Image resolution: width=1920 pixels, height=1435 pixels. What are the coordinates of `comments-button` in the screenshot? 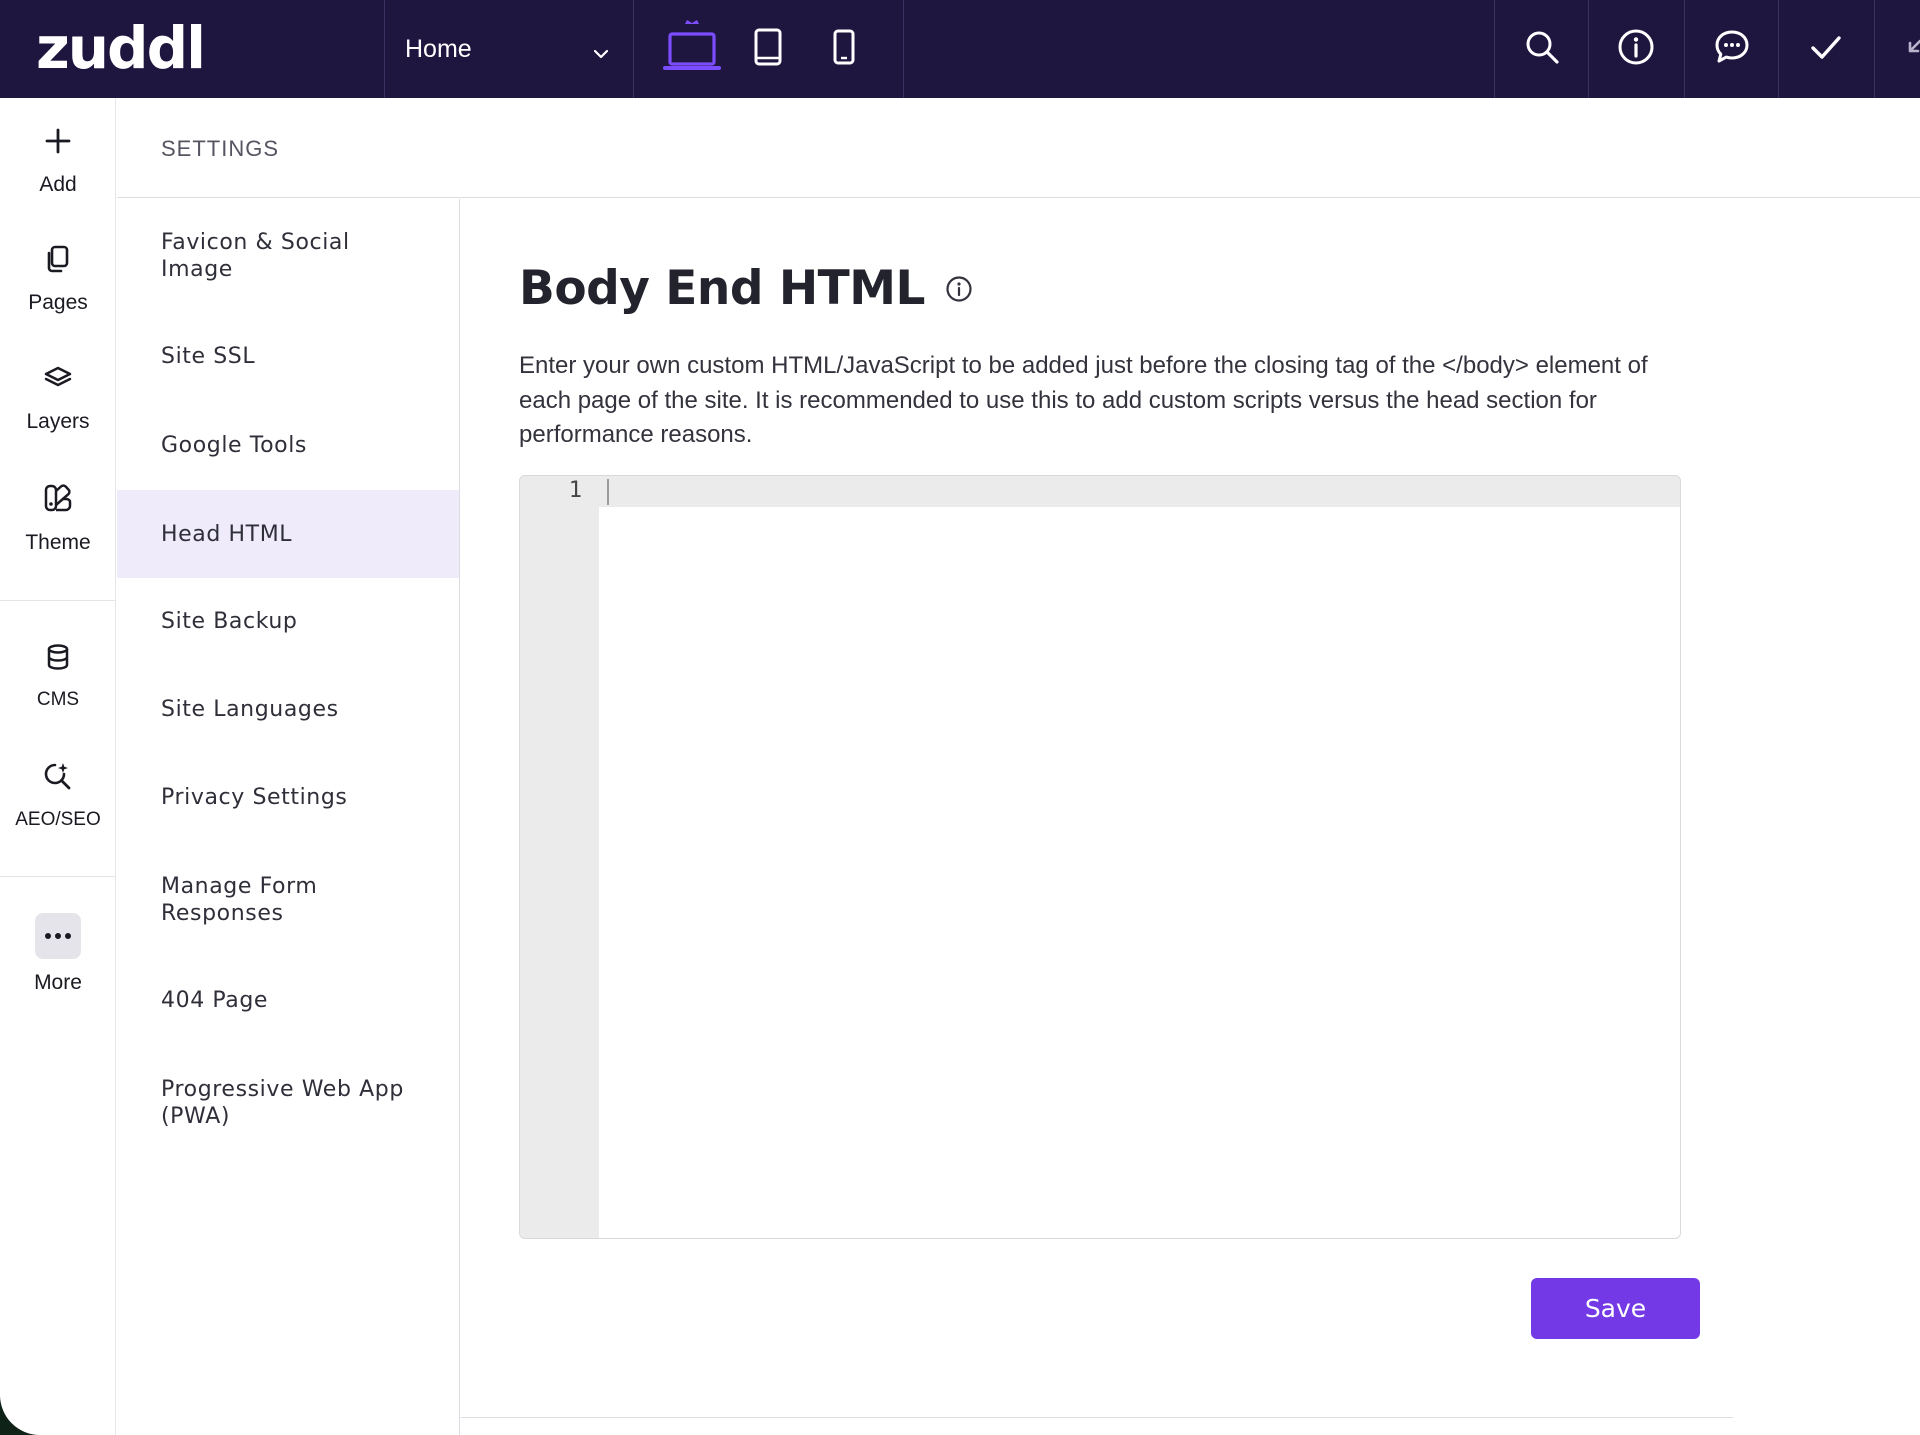 It's located at (1732, 49).